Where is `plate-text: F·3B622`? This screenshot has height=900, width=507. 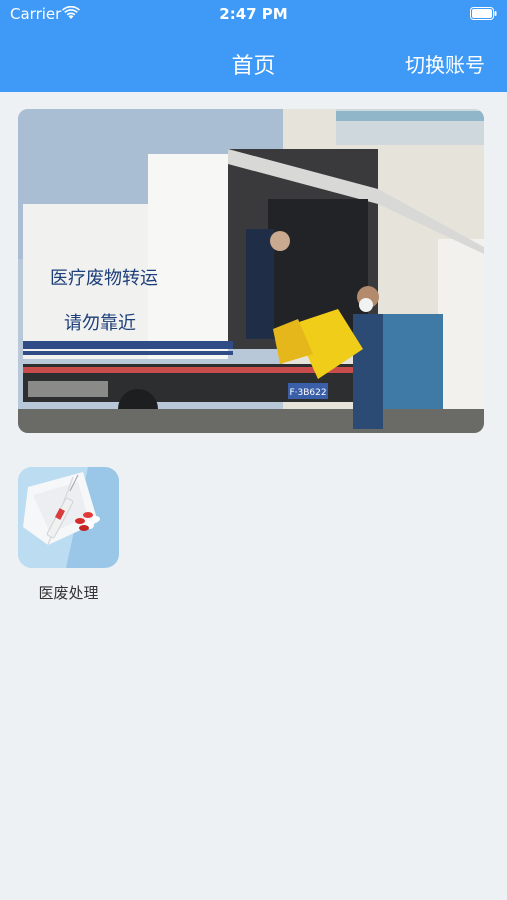 plate-text: F·3B622 is located at coordinates (307, 393).